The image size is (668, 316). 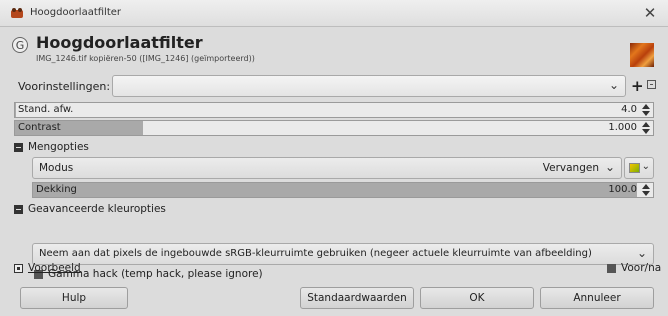 What do you see at coordinates (56, 189) in the screenshot?
I see `opacity-label: Dekking` at bounding box center [56, 189].